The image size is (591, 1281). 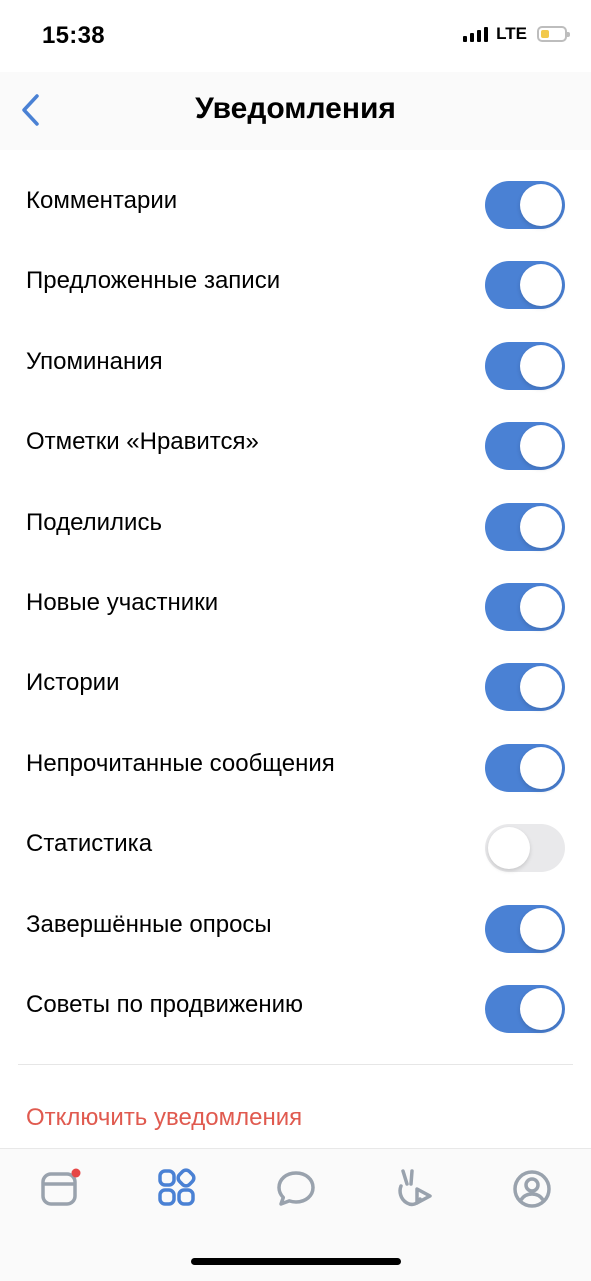 I want to click on status-bar: 15:38 LTE, so click(x=295, y=36).